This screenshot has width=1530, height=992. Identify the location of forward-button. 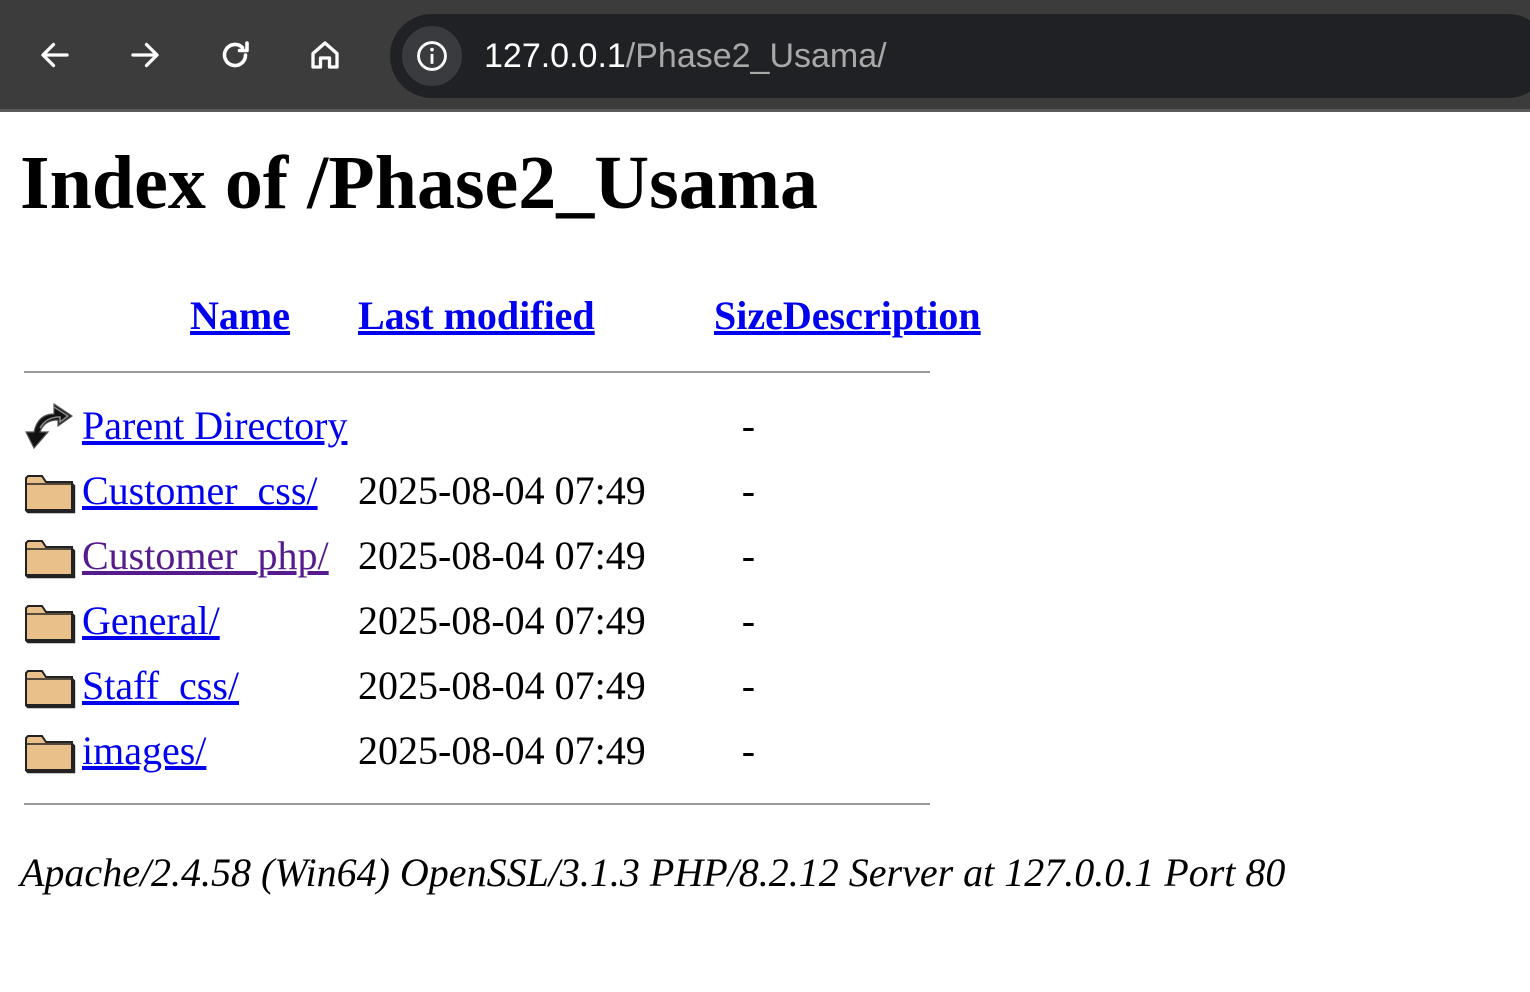
(145, 55).